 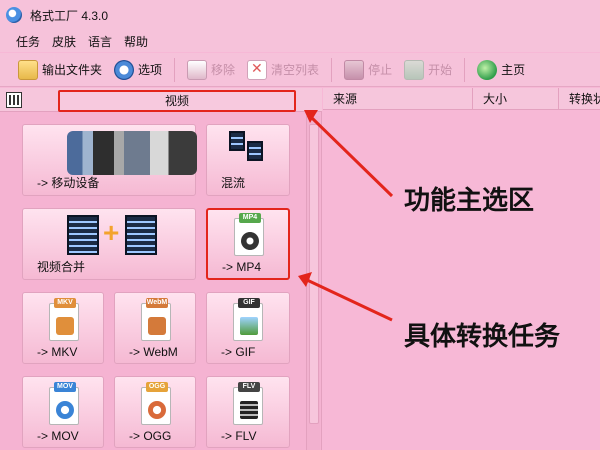 I want to click on tile-mov: MOV -> MOV, so click(x=63, y=412).